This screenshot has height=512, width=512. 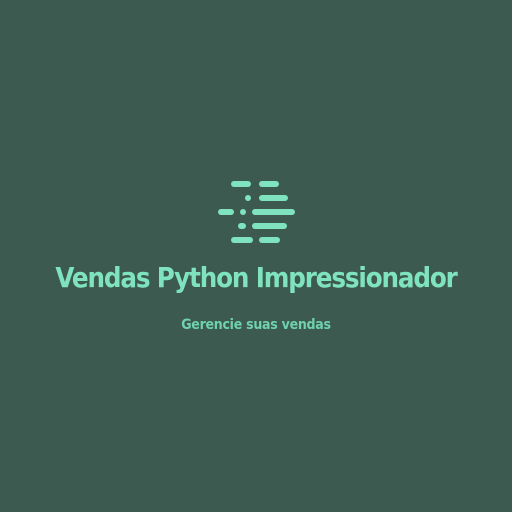 I want to click on app-title: Vendas Python Impressionador, so click(x=256, y=277).